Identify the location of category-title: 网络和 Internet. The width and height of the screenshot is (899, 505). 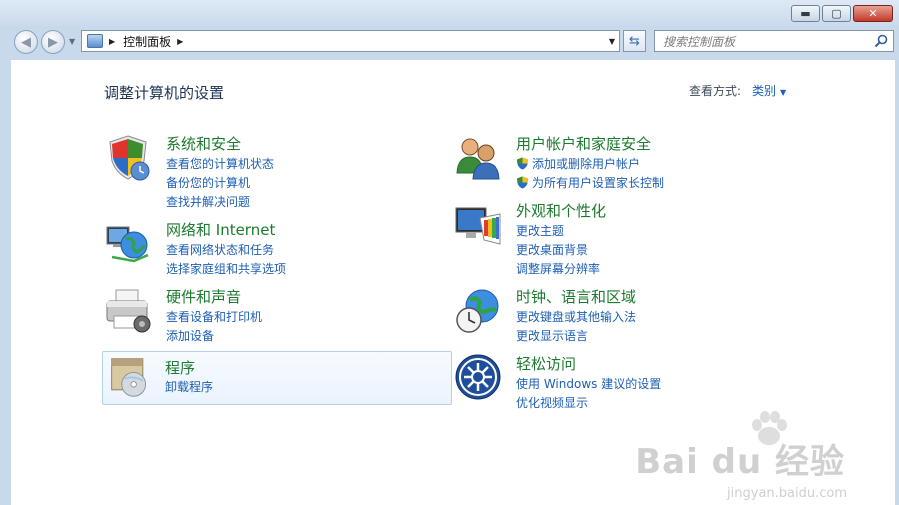
(220, 229).